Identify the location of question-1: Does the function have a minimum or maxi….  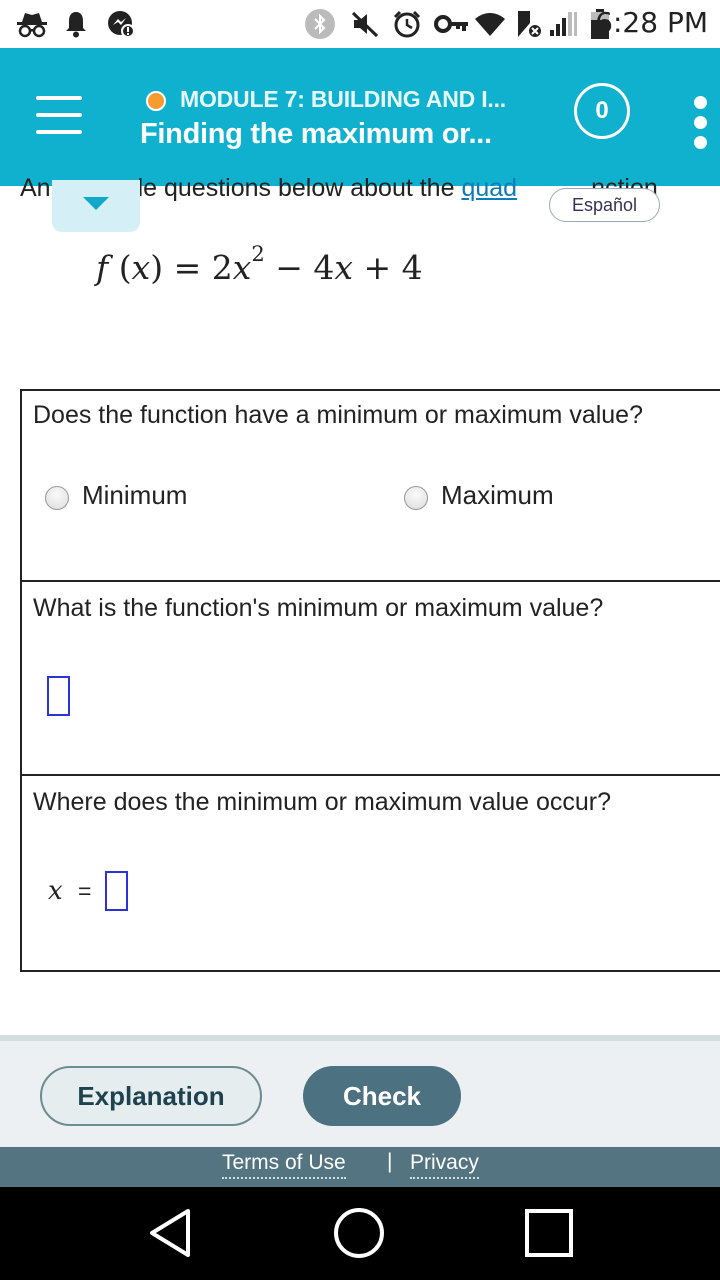
(338, 415).